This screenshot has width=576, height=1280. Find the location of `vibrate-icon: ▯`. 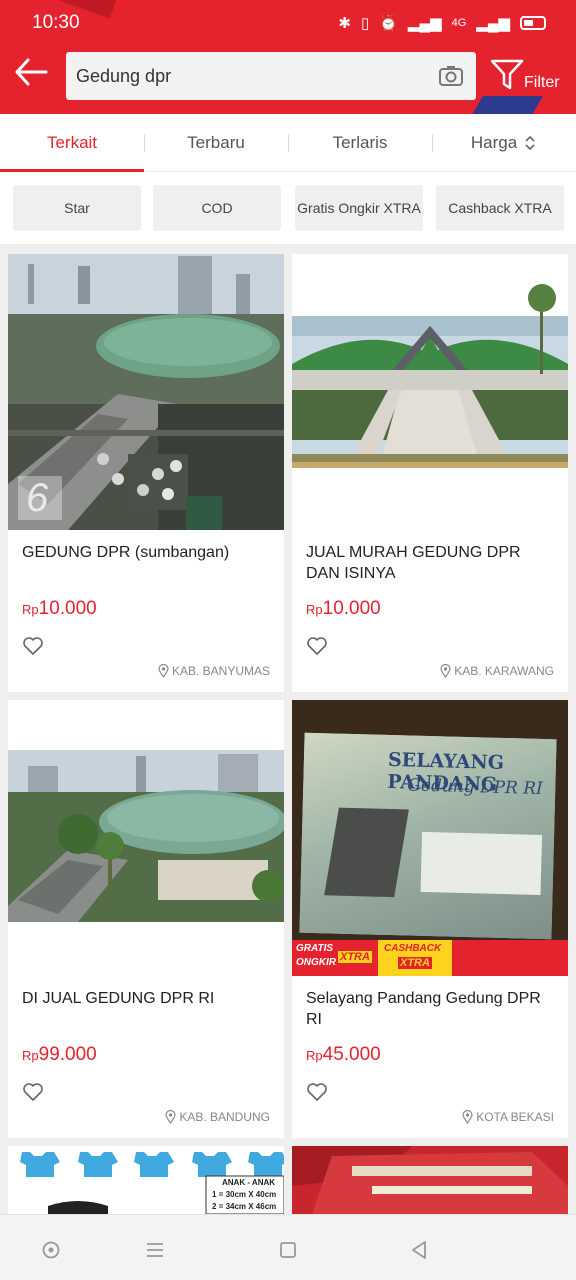

vibrate-icon: ▯ is located at coordinates (365, 23).